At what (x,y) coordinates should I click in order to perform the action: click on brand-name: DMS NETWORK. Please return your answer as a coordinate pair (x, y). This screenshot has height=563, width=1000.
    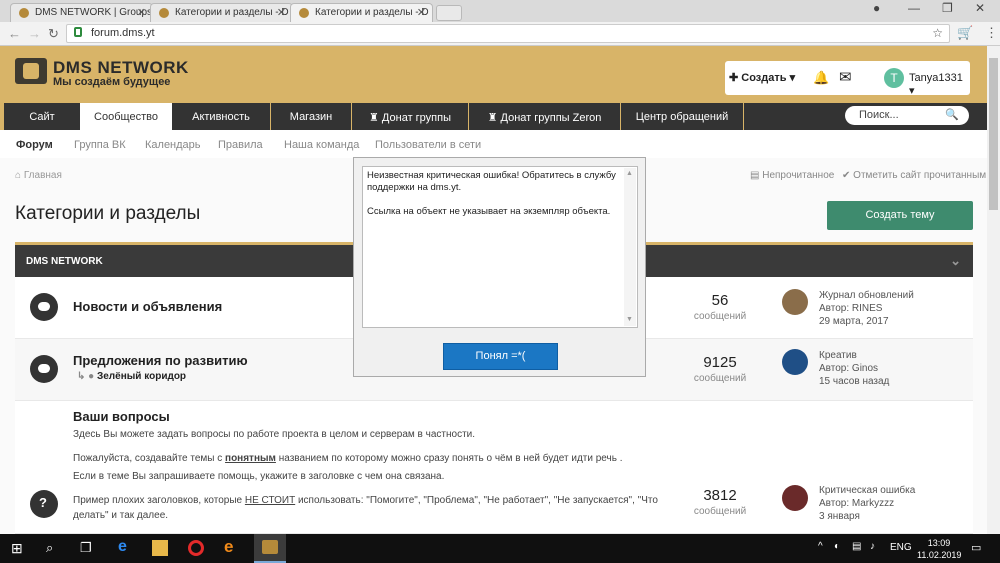
    Looking at the image, I should click on (121, 68).